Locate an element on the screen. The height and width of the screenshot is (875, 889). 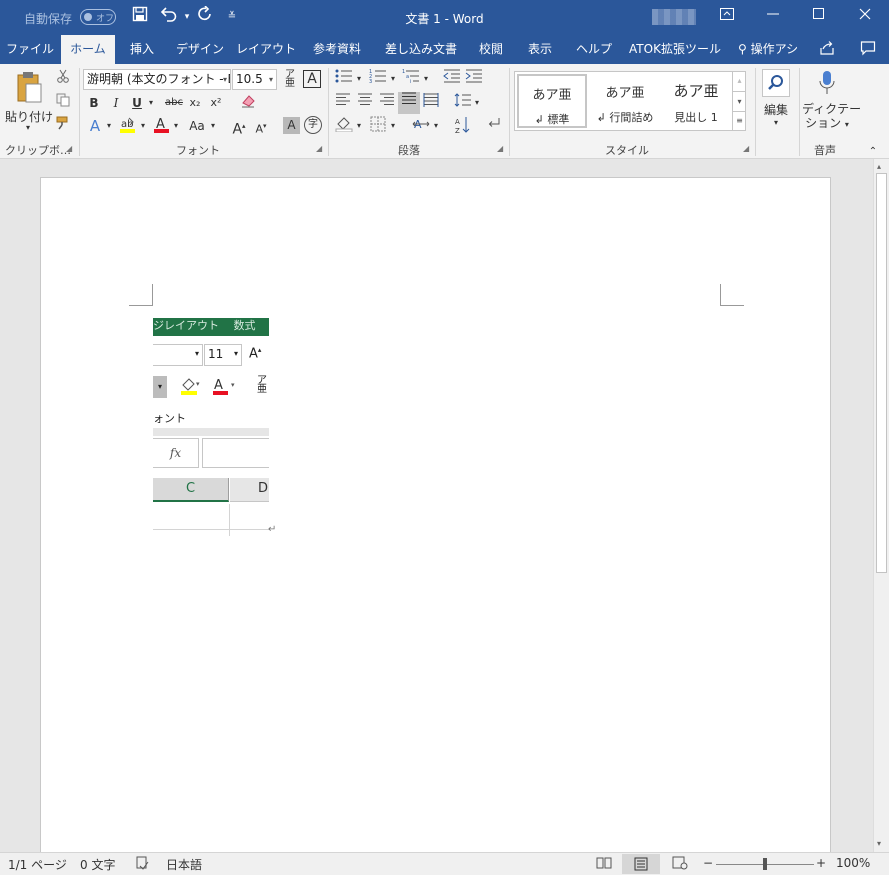
line-spacing-icon is located at coordinates (463, 103).